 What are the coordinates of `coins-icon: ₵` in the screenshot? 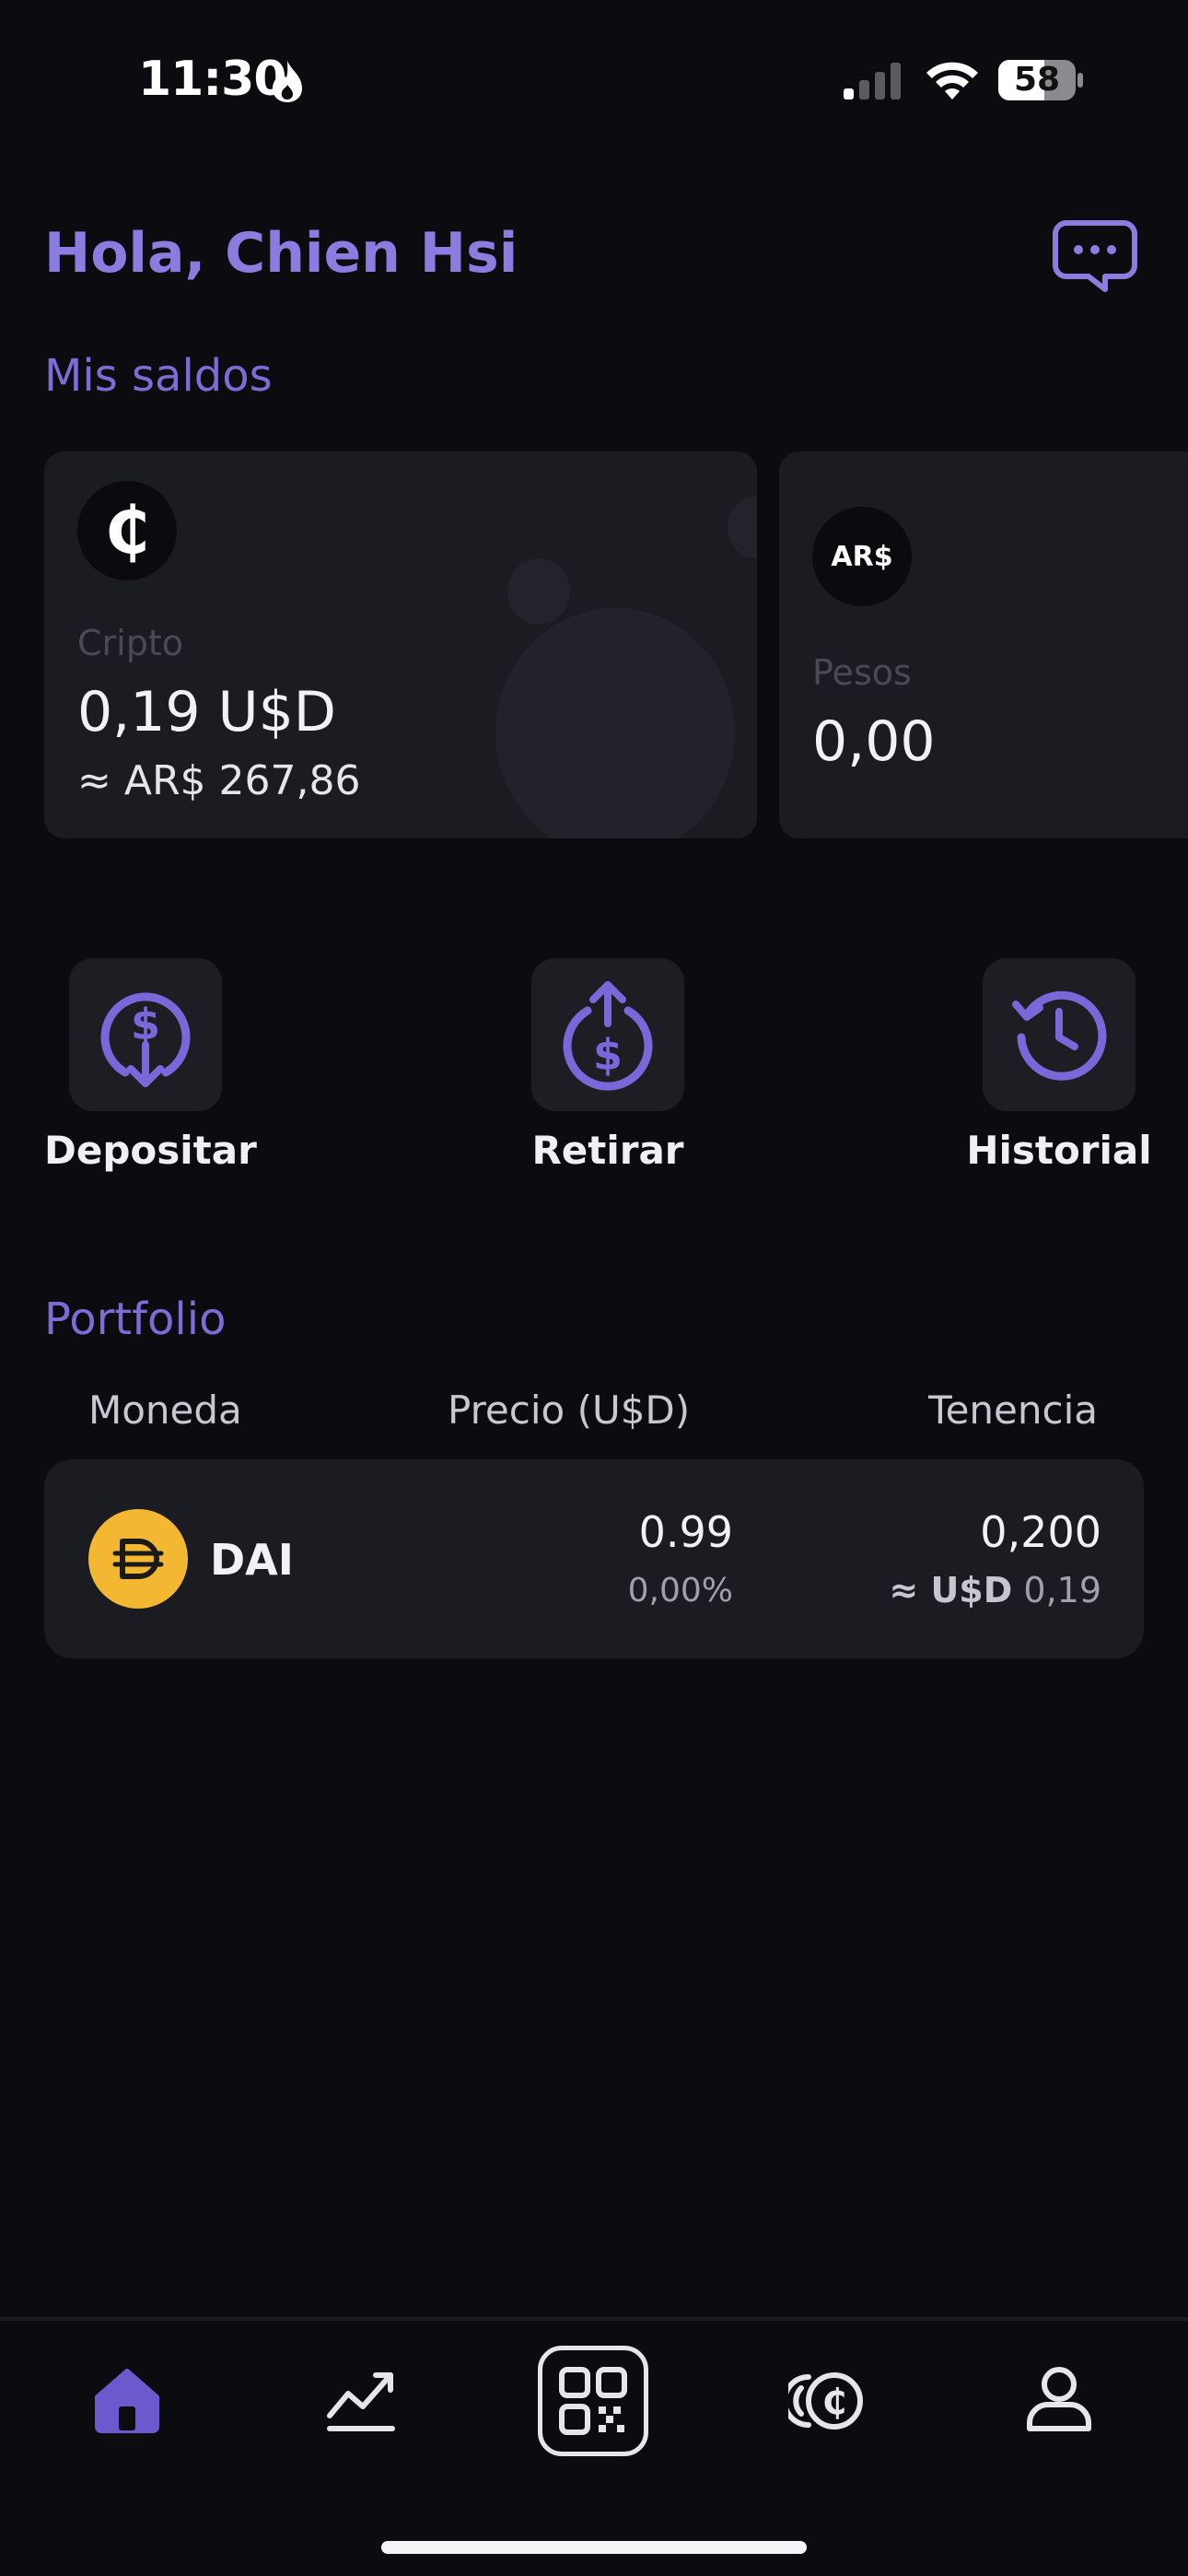 It's located at (825, 2401).